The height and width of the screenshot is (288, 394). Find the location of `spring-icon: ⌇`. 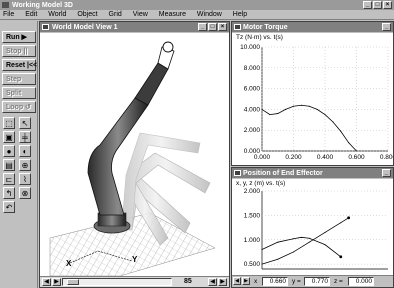

spring-icon: ⌇ is located at coordinates (25, 179).